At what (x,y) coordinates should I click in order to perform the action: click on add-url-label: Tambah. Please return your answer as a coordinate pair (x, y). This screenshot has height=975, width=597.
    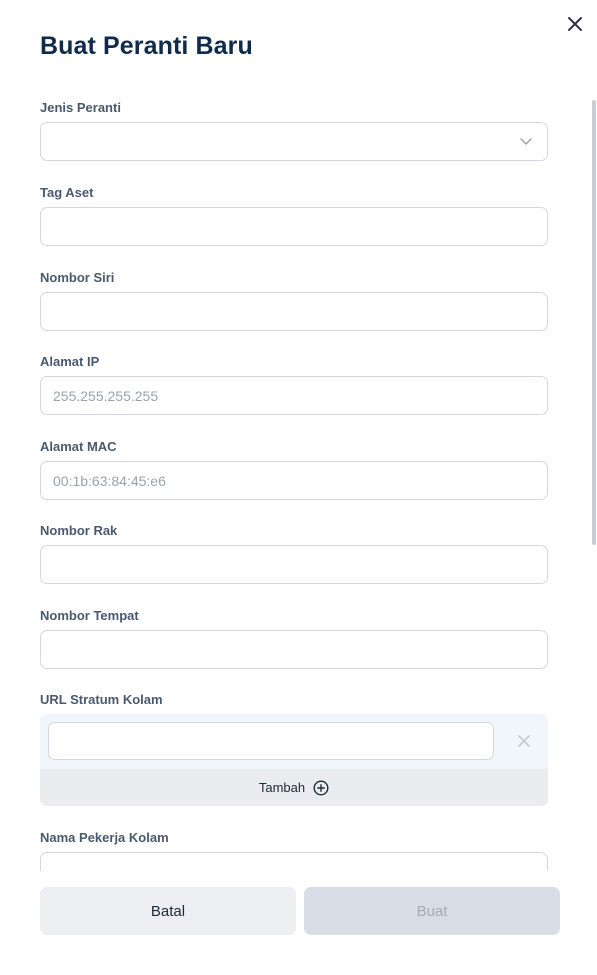
    Looking at the image, I should click on (282, 787).